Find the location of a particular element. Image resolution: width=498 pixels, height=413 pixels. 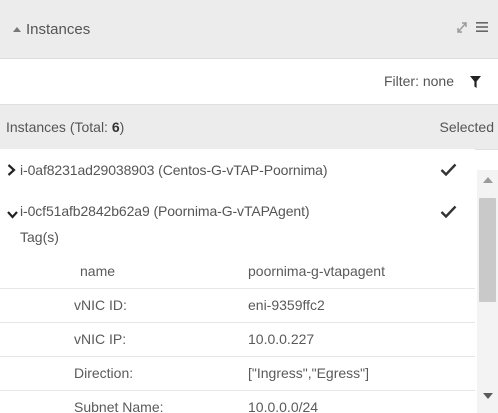

detail-value: eni-9359ffc2 is located at coordinates (286, 305).